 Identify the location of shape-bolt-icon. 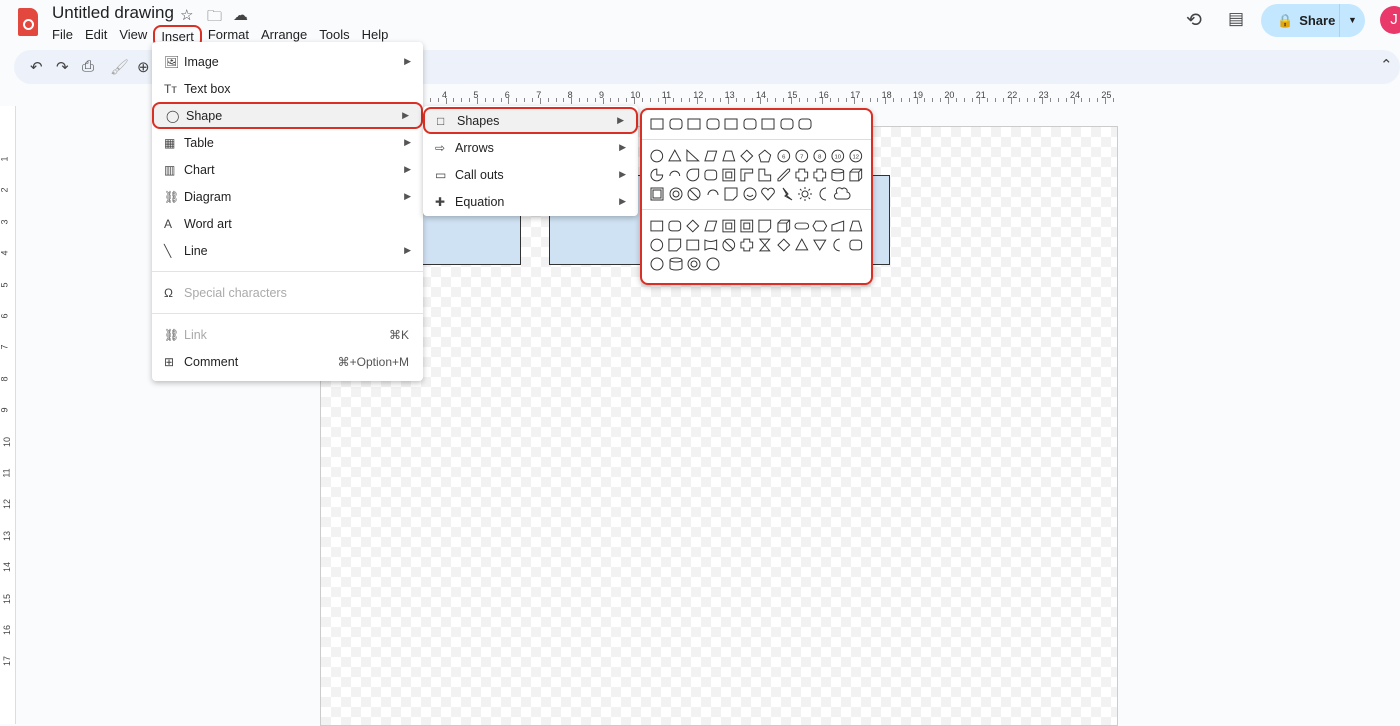
(787, 194).